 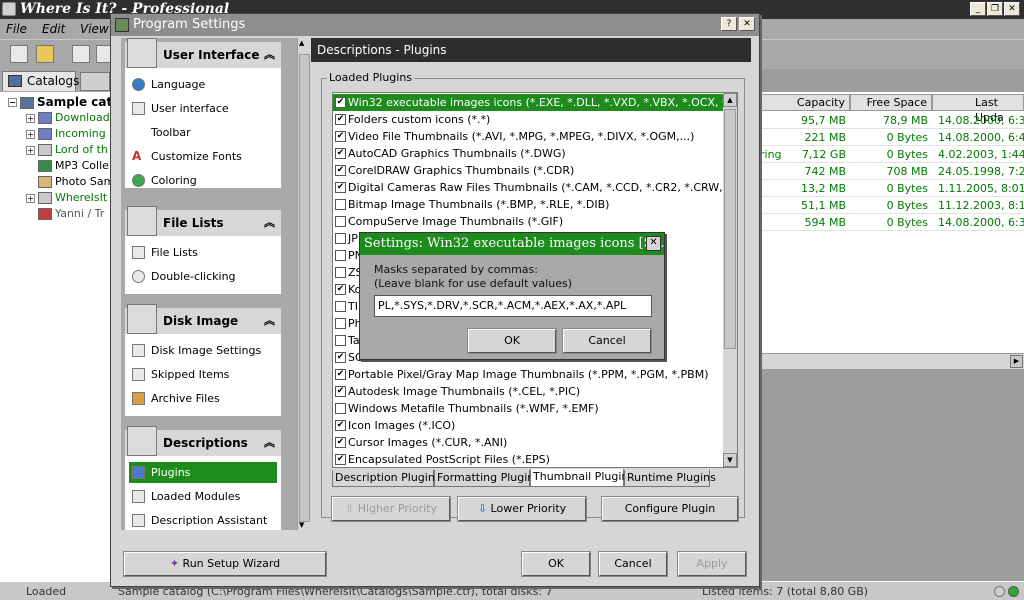 I want to click on table-row: 7,12 GB 0 Bytes 4.02.2003, 1:44, so click(x=892, y=154).